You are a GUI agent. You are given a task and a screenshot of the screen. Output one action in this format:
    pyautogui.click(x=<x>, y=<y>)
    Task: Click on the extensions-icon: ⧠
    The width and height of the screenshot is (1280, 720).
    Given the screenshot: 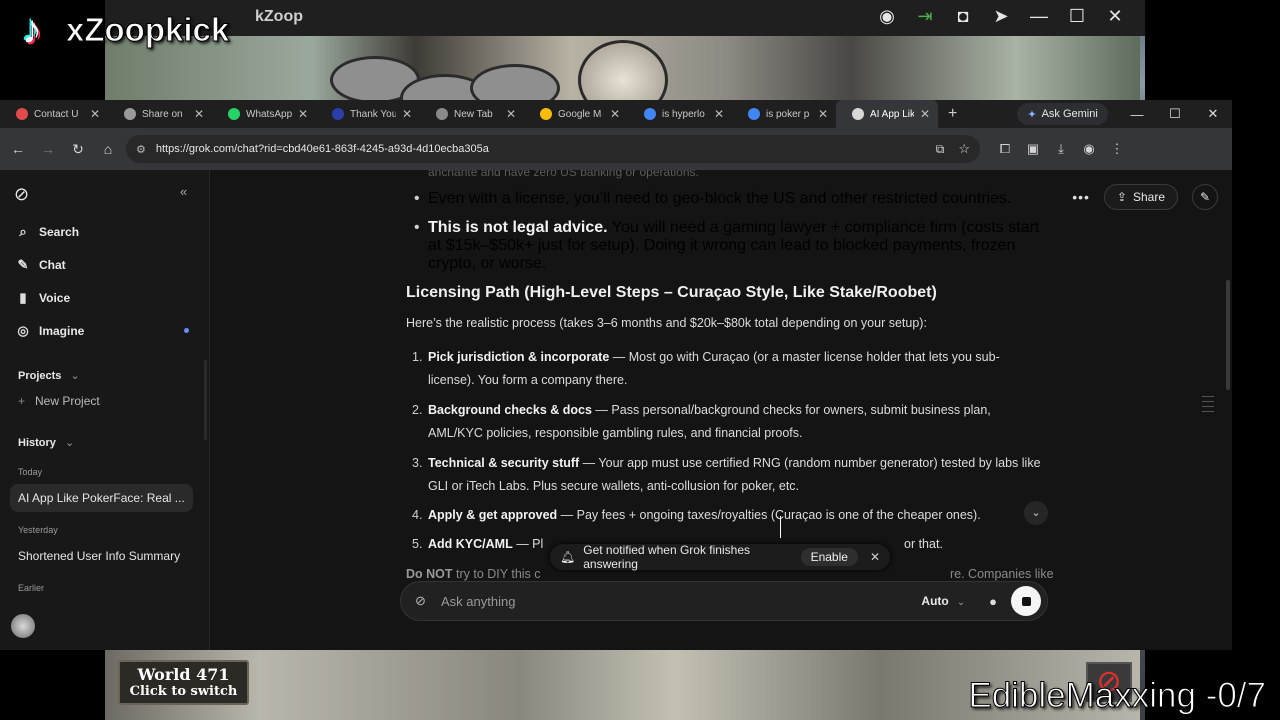 What is the action you would take?
    pyautogui.click(x=1005, y=149)
    